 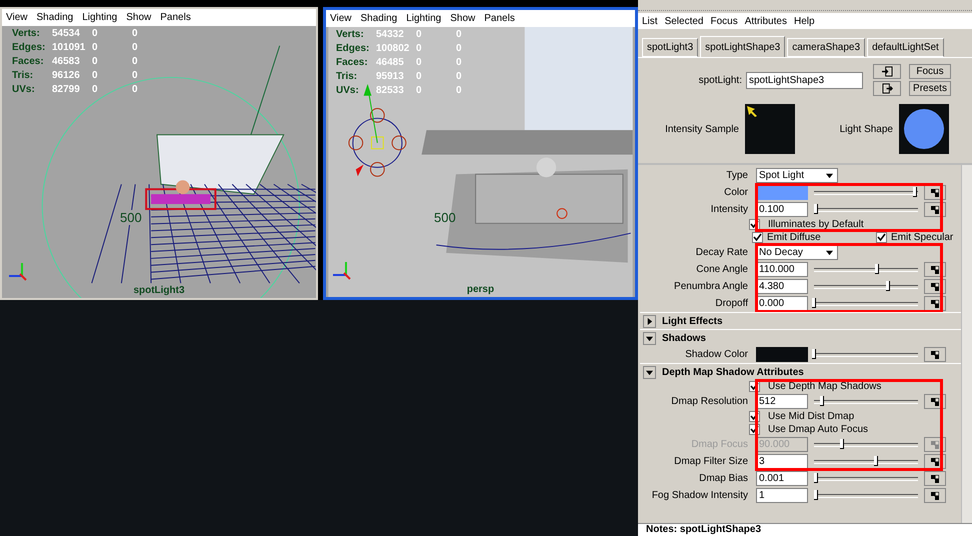 I want to click on value-field: 0.100, so click(x=782, y=209).